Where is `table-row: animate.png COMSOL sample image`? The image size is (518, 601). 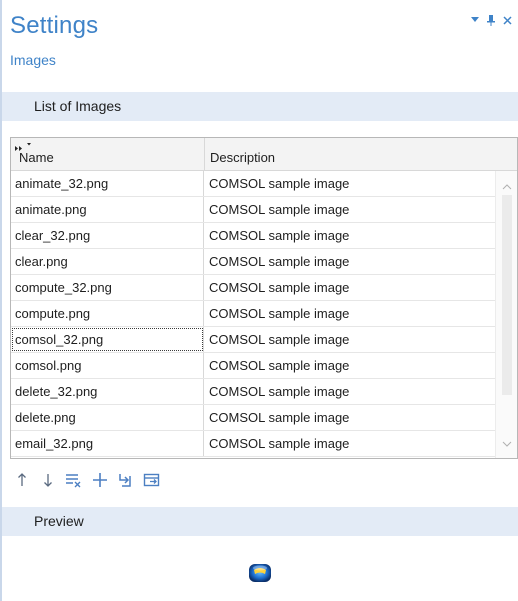 table-row: animate.png COMSOL sample image is located at coordinates (253, 210).